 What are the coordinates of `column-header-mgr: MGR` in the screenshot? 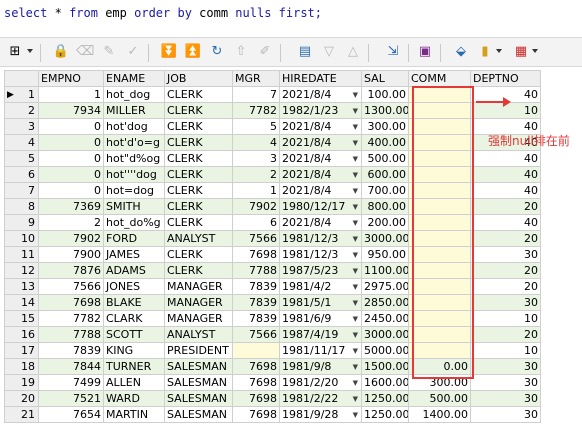 It's located at (256, 78).